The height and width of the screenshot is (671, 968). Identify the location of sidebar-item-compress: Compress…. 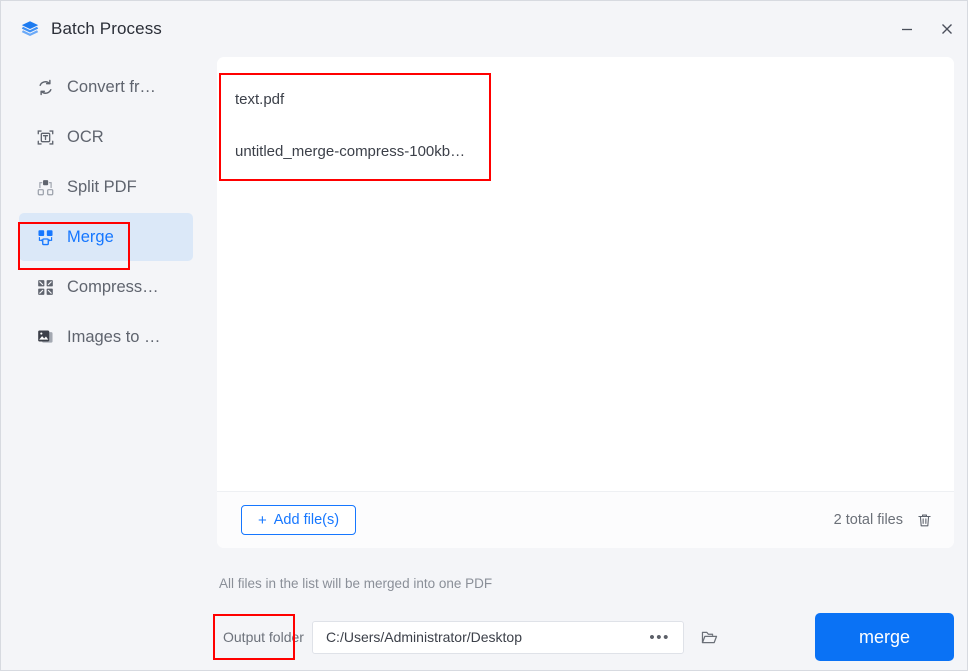
(106, 287).